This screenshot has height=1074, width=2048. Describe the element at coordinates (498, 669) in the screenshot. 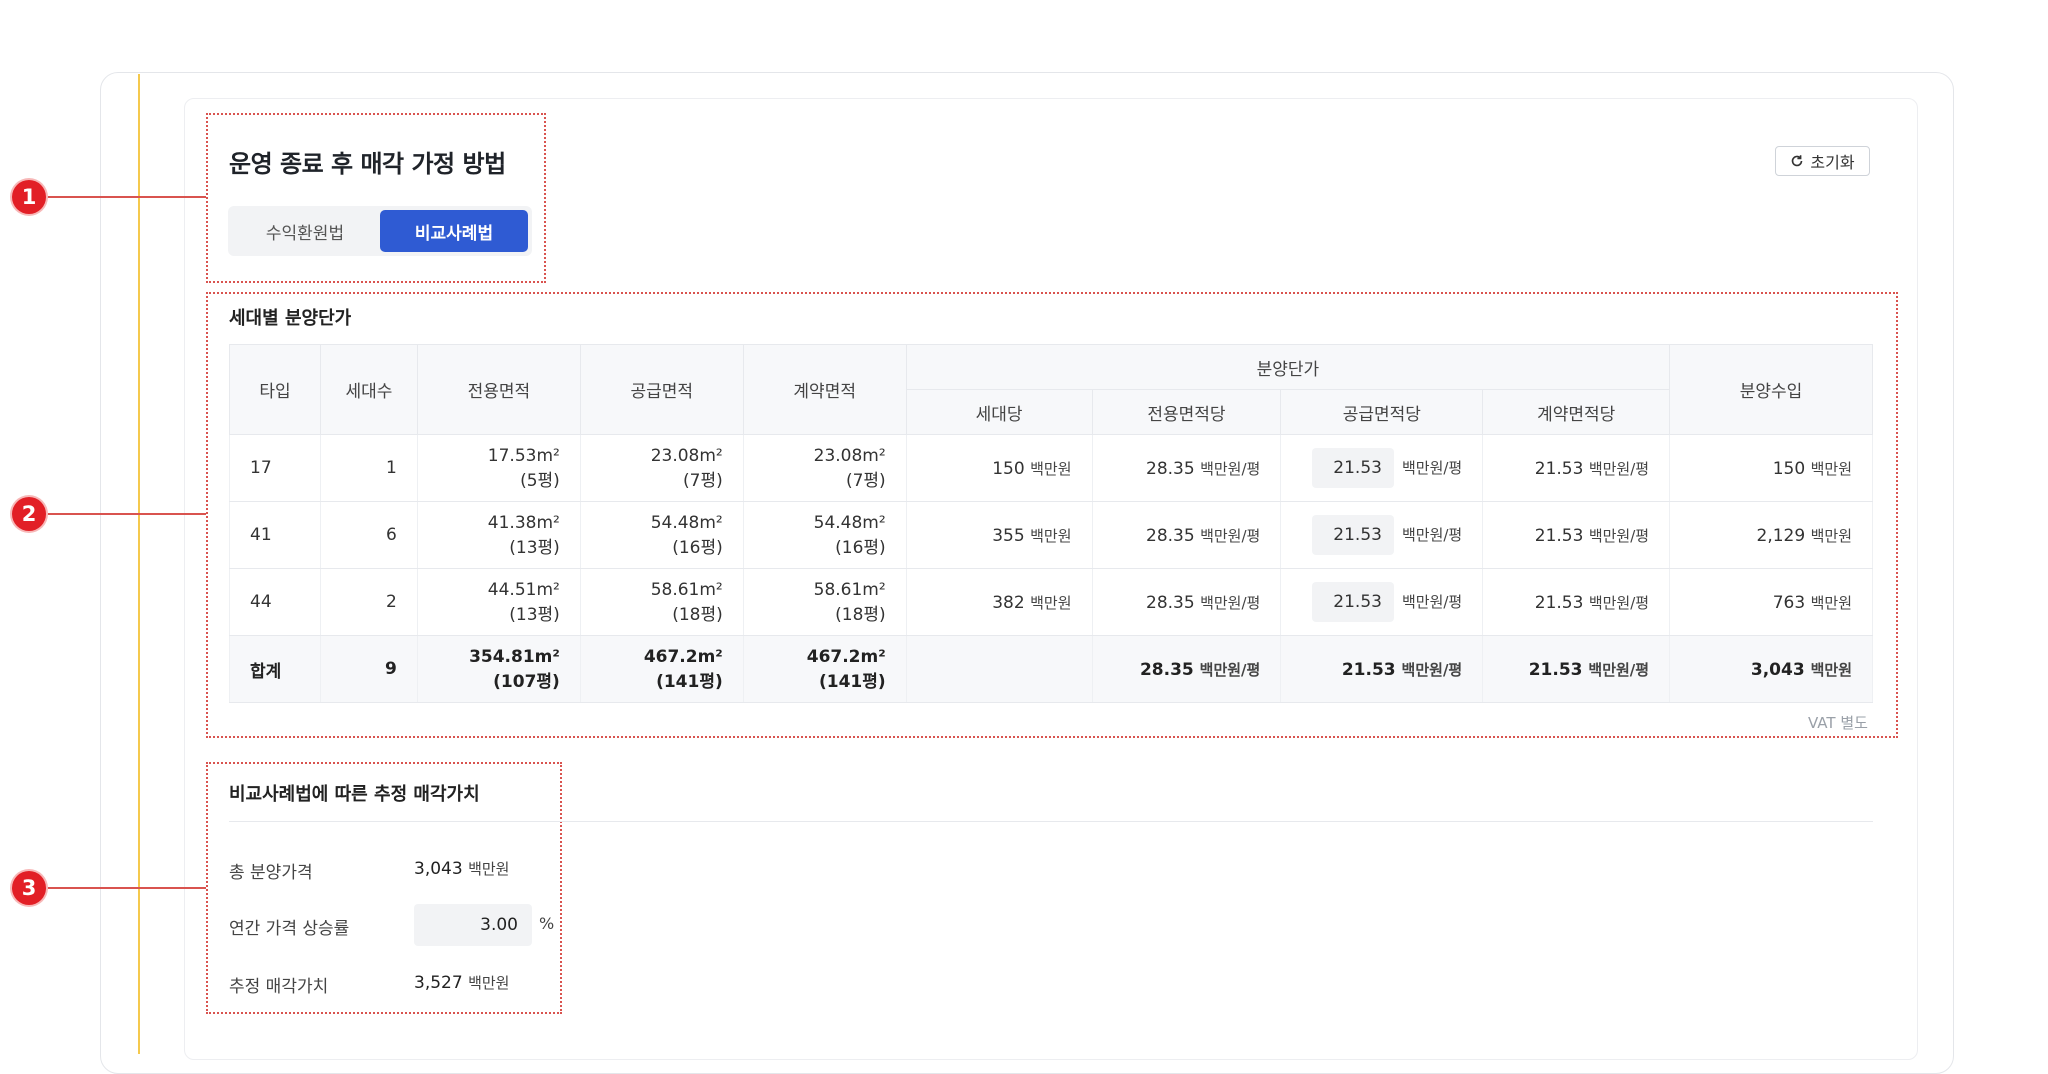

I see `total-exclusive-cell: 354.81m² (107평)` at that location.